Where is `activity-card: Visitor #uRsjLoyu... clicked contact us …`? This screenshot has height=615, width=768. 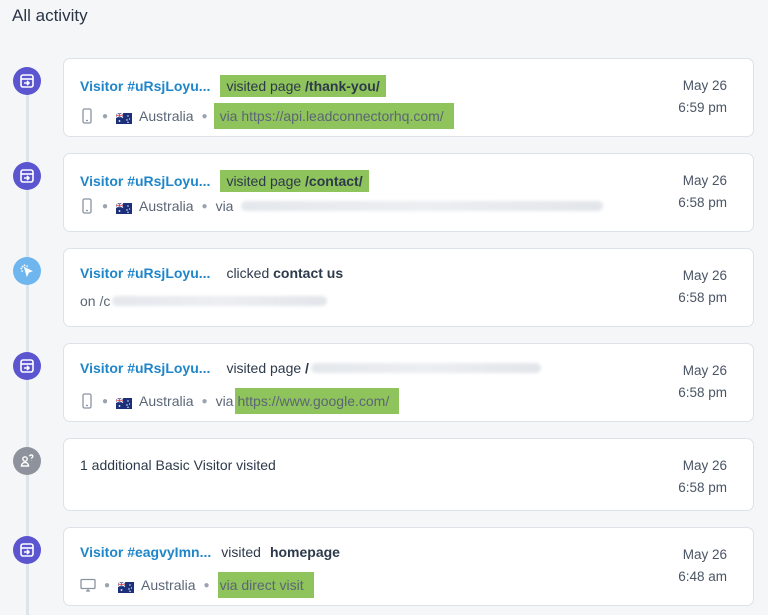
activity-card: Visitor #uRsjLoyu... clicked contact us … is located at coordinates (408, 287).